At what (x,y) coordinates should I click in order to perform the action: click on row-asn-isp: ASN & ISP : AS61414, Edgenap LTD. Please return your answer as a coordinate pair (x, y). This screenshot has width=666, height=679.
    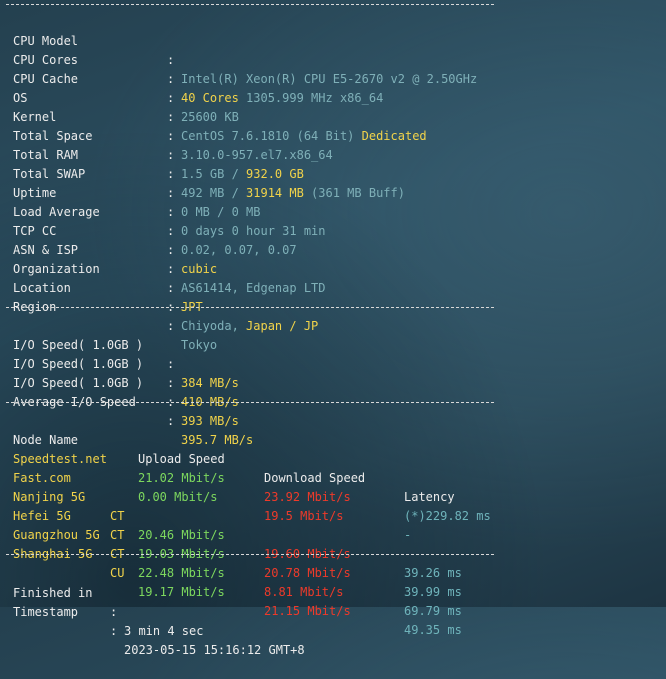
    Looking at the image, I should click on (166, 258).